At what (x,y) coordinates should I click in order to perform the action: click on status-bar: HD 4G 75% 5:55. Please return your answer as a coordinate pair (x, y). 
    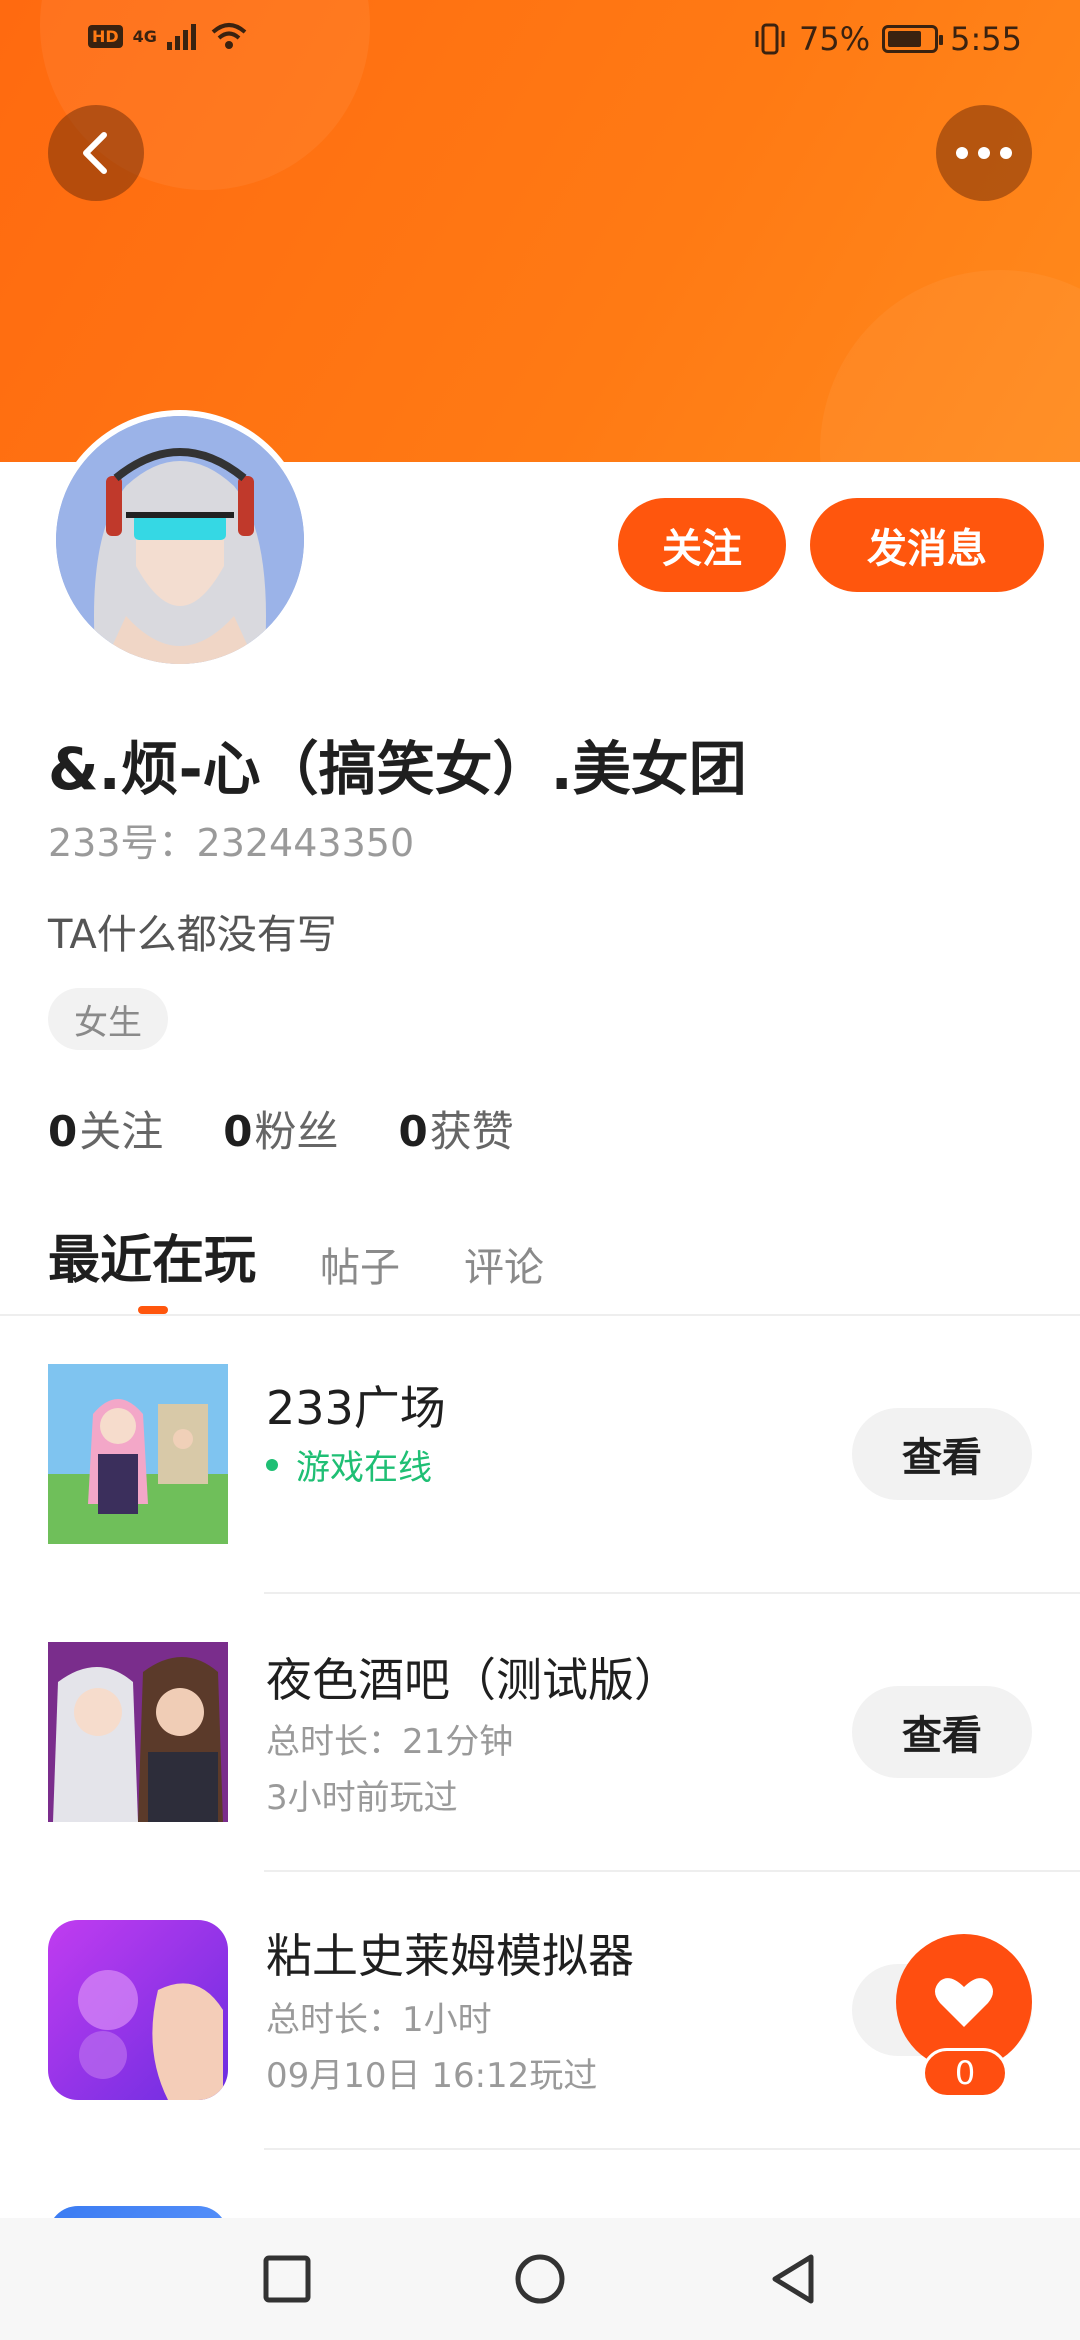
    Looking at the image, I should click on (540, 40).